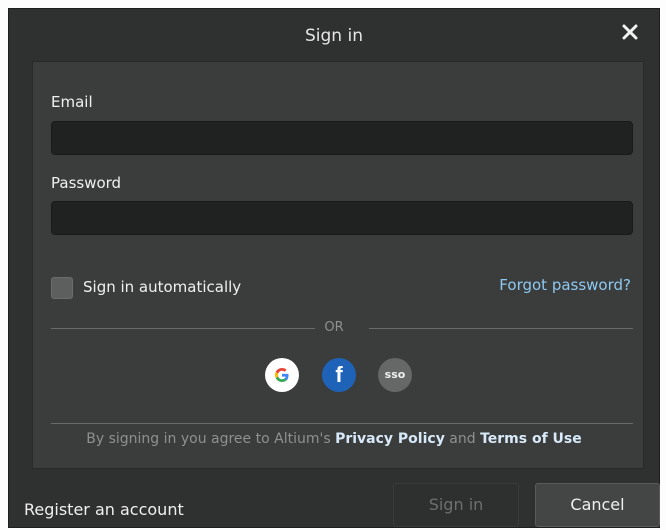 This screenshot has width=666, height=530. Describe the element at coordinates (630, 32) in the screenshot. I see `close-icon` at that location.